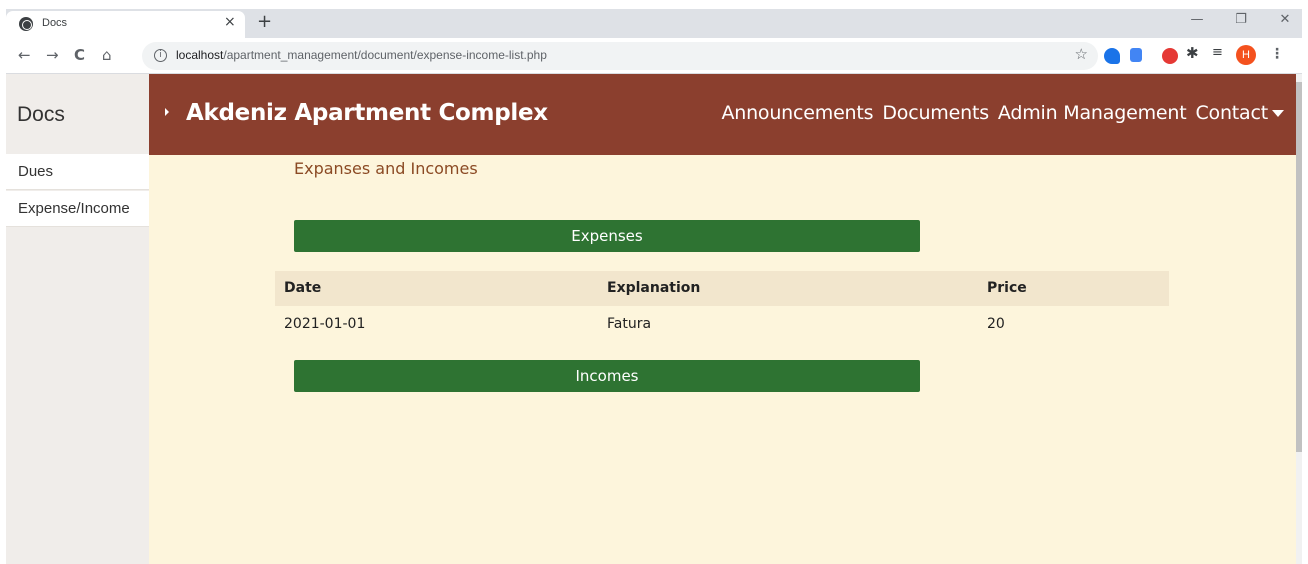  What do you see at coordinates (24, 55) in the screenshot?
I see `back-icon: ←` at bounding box center [24, 55].